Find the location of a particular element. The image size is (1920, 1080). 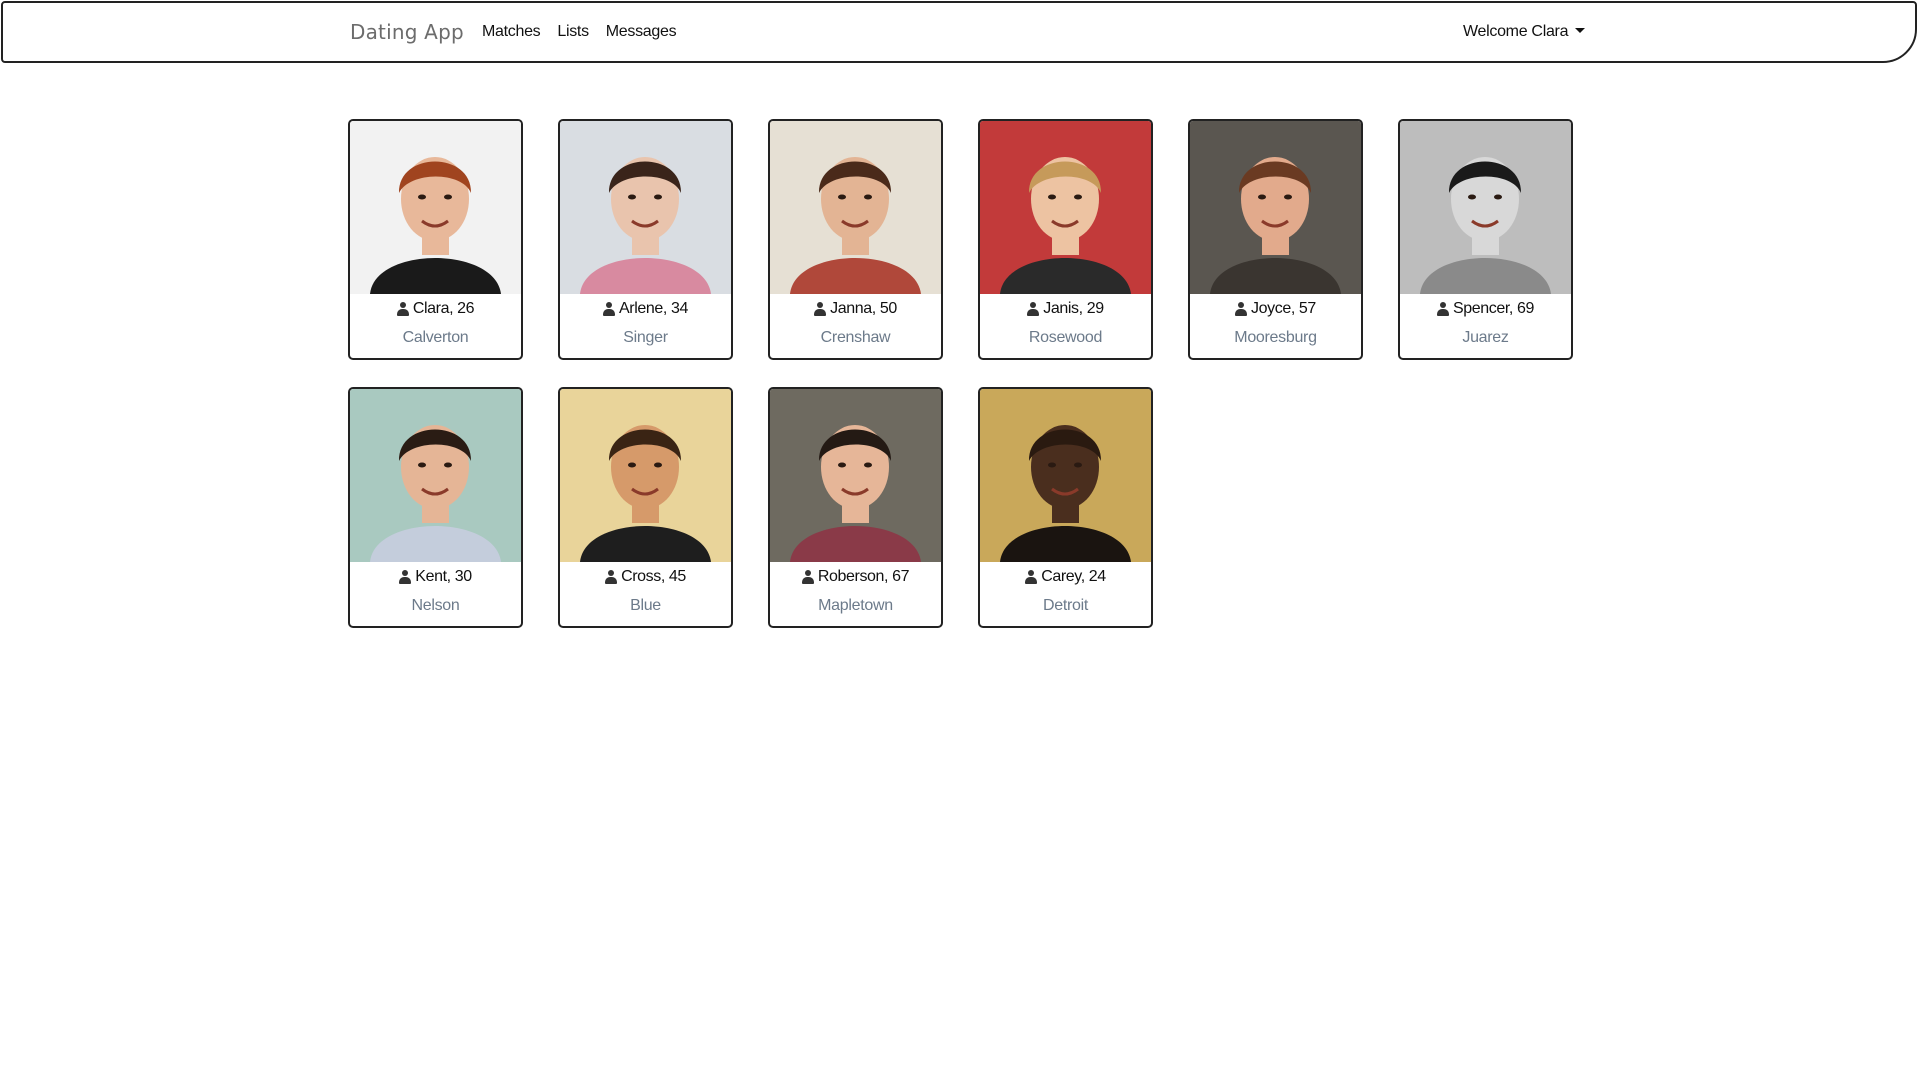

member-city: Mapletown is located at coordinates (855, 605).